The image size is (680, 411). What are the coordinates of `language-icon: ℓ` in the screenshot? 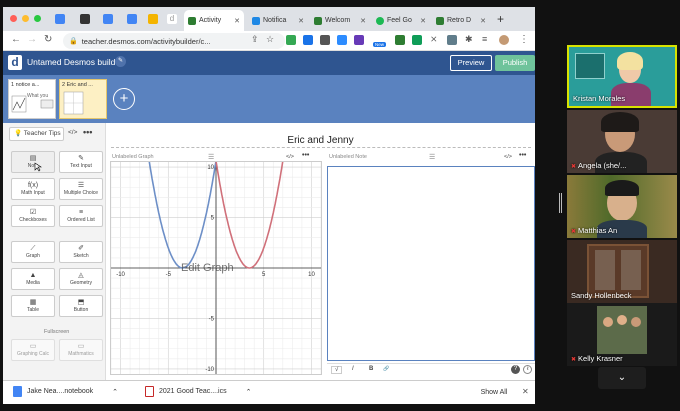 It's located at (527, 369).